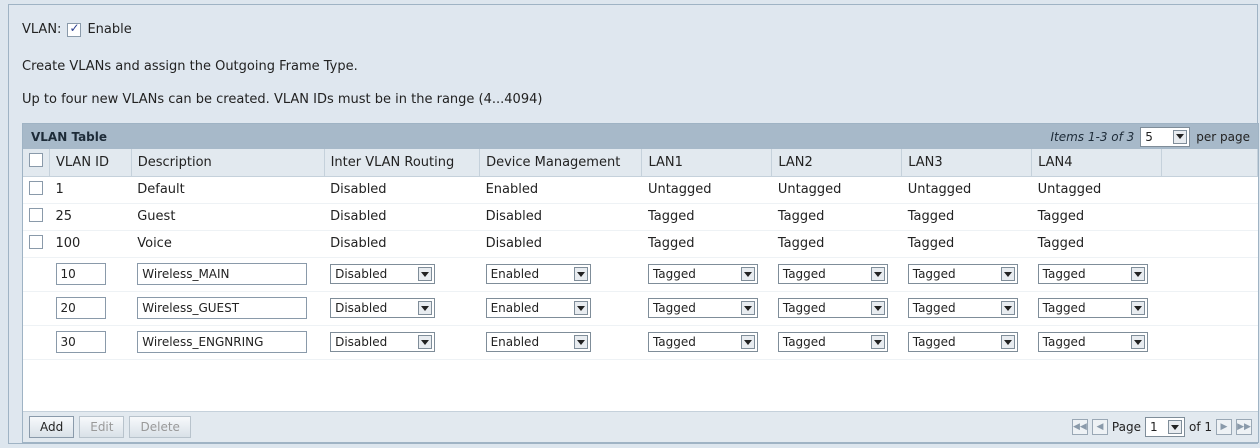 Image resolution: width=1260 pixels, height=448 pixels. I want to click on description-input: Wireless_ENGNRING, so click(222, 342).